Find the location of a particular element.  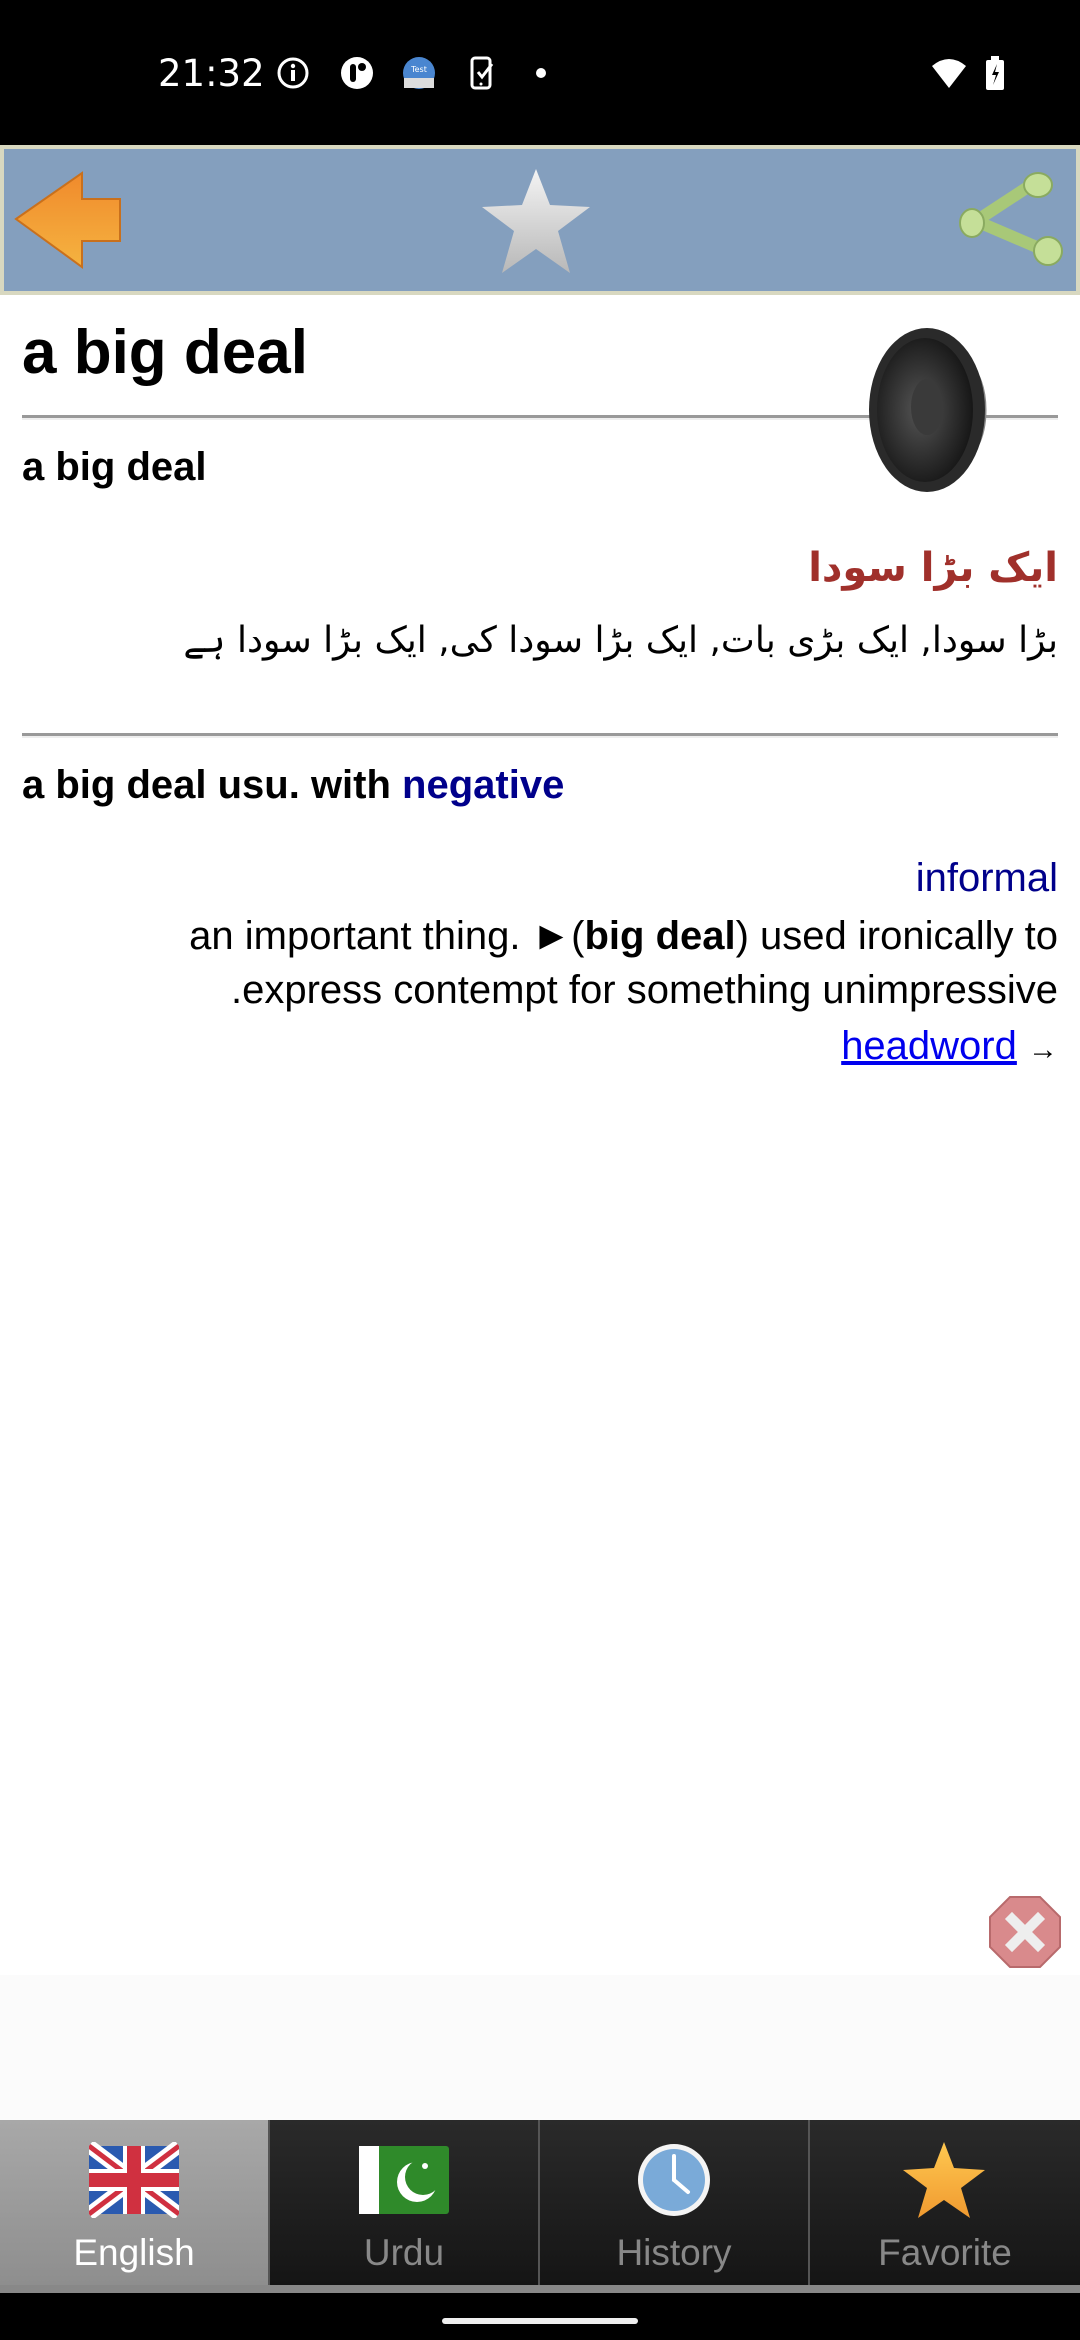

test-app-icon: Test is located at coordinates (419, 73).